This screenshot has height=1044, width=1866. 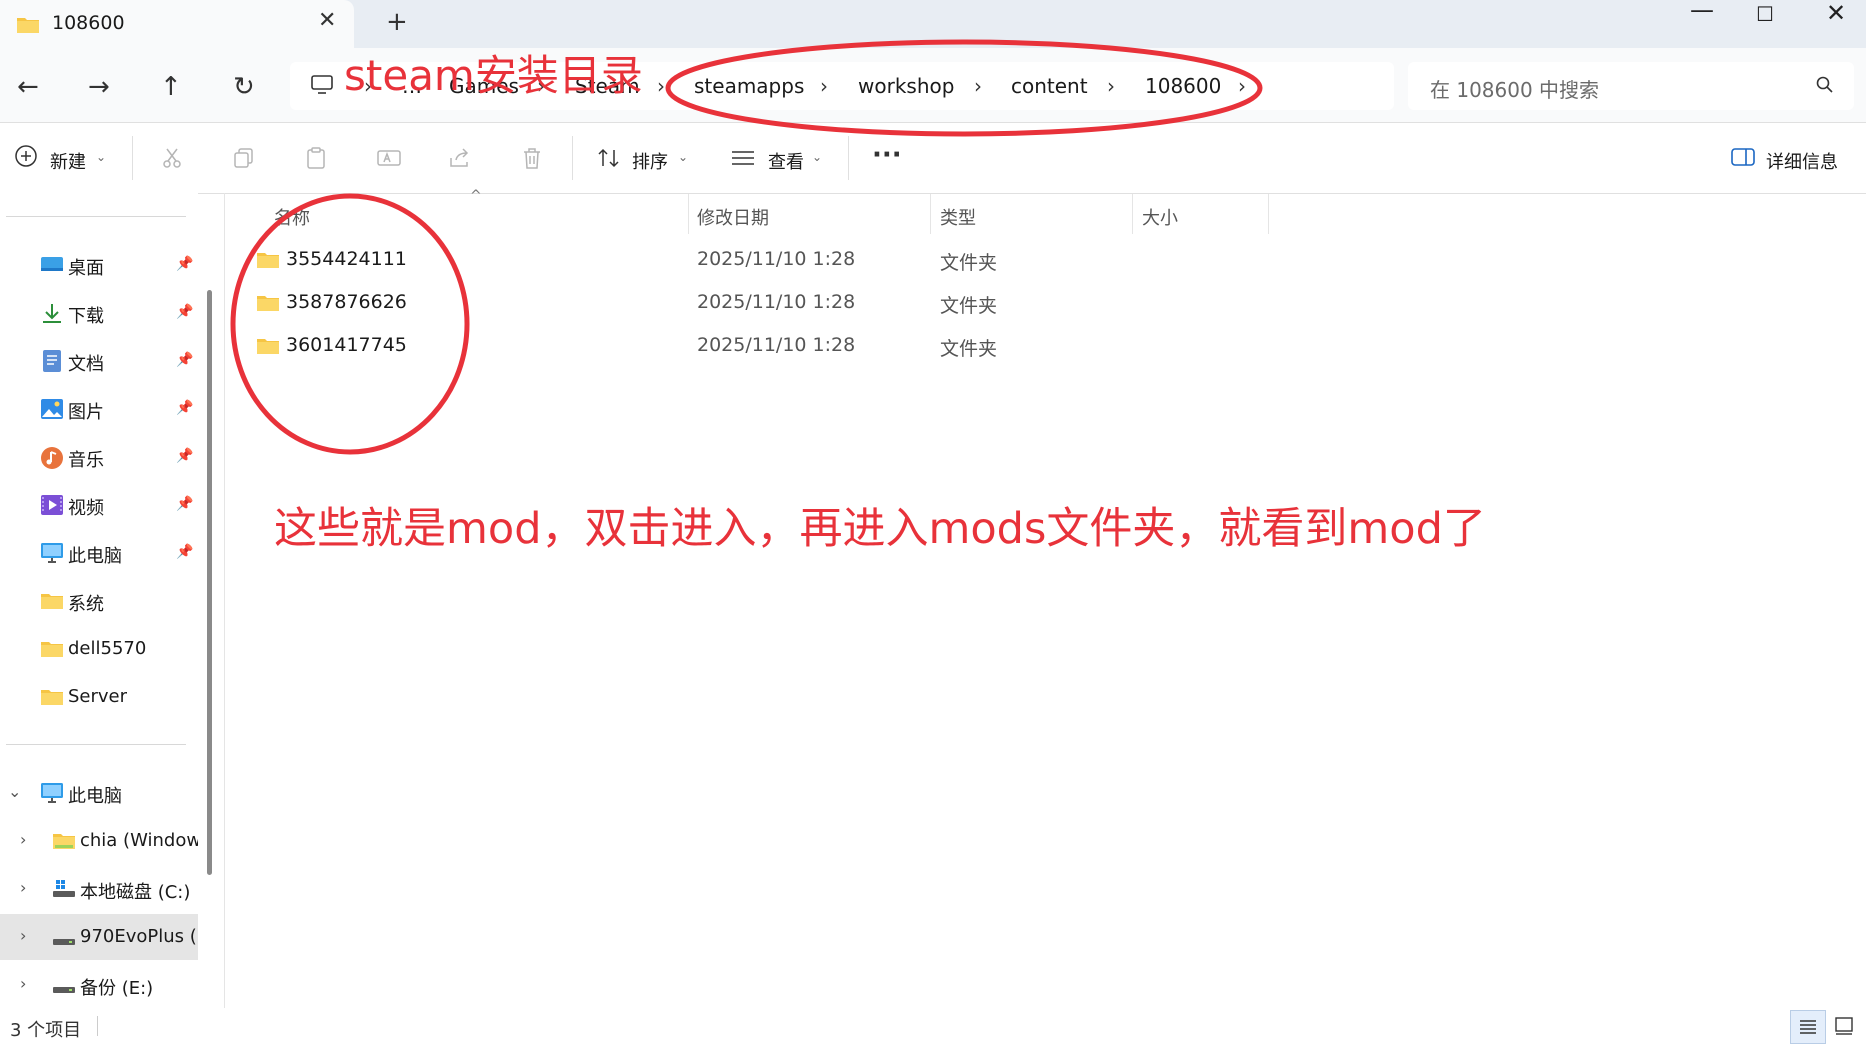 What do you see at coordinates (733, 217) in the screenshot?
I see `column-header-modified: 修改日期` at bounding box center [733, 217].